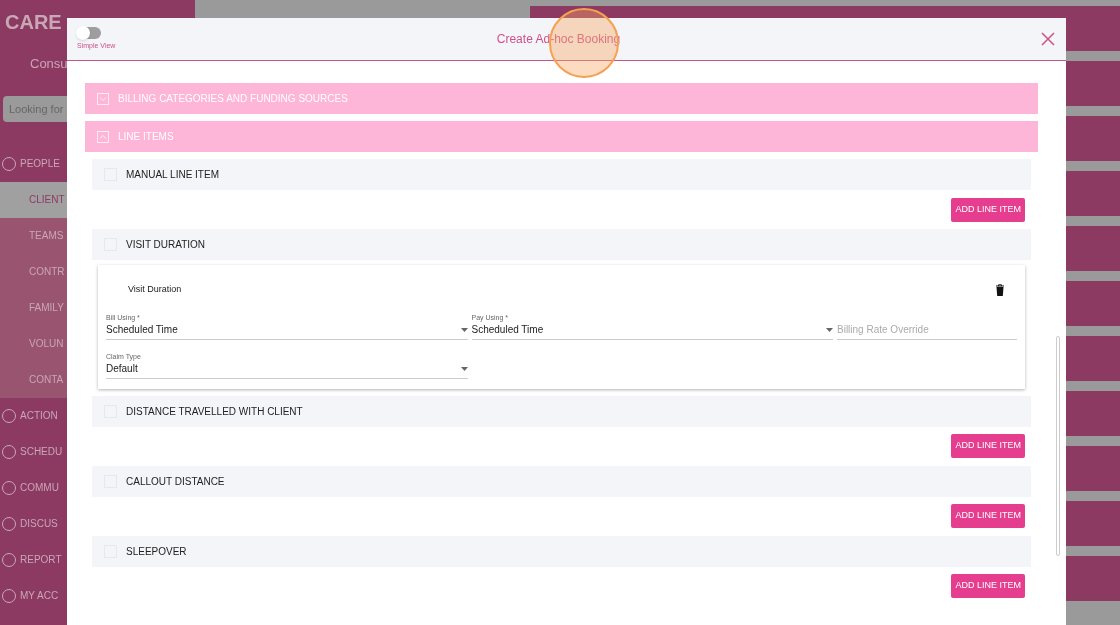 Image resolution: width=1120 pixels, height=625 pixels. Describe the element at coordinates (156, 551) in the screenshot. I see `line-item-title: SLEEPOVER` at that location.